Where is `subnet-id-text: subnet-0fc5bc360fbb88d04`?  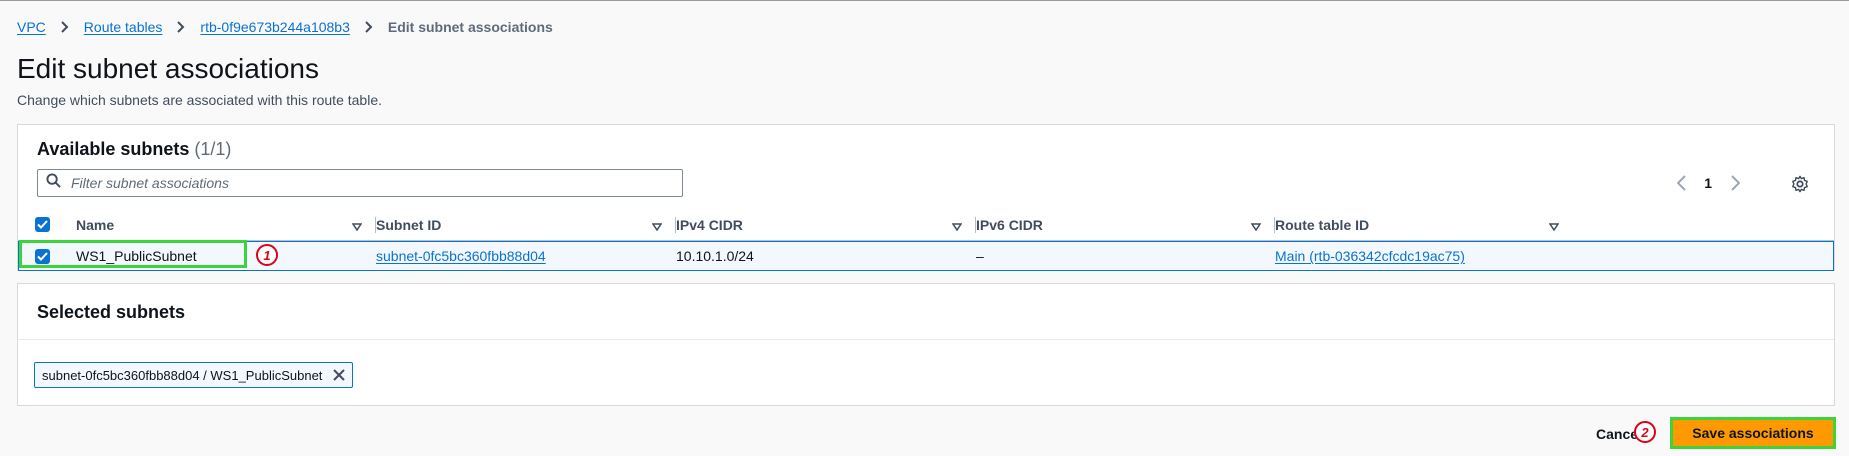
subnet-id-text: subnet-0fc5bc360fbb88d04 is located at coordinates (461, 256).